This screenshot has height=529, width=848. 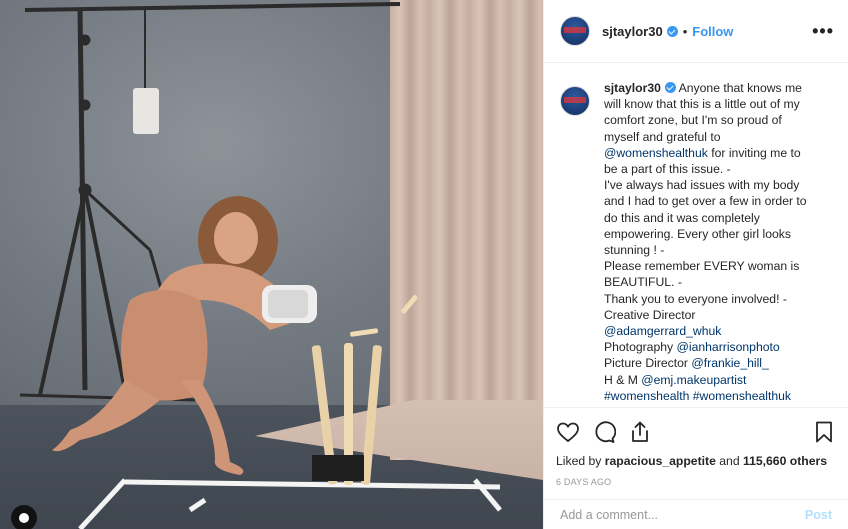 What do you see at coordinates (634, 250) in the screenshot?
I see `caption-text-segment: stunning ! -` at bounding box center [634, 250].